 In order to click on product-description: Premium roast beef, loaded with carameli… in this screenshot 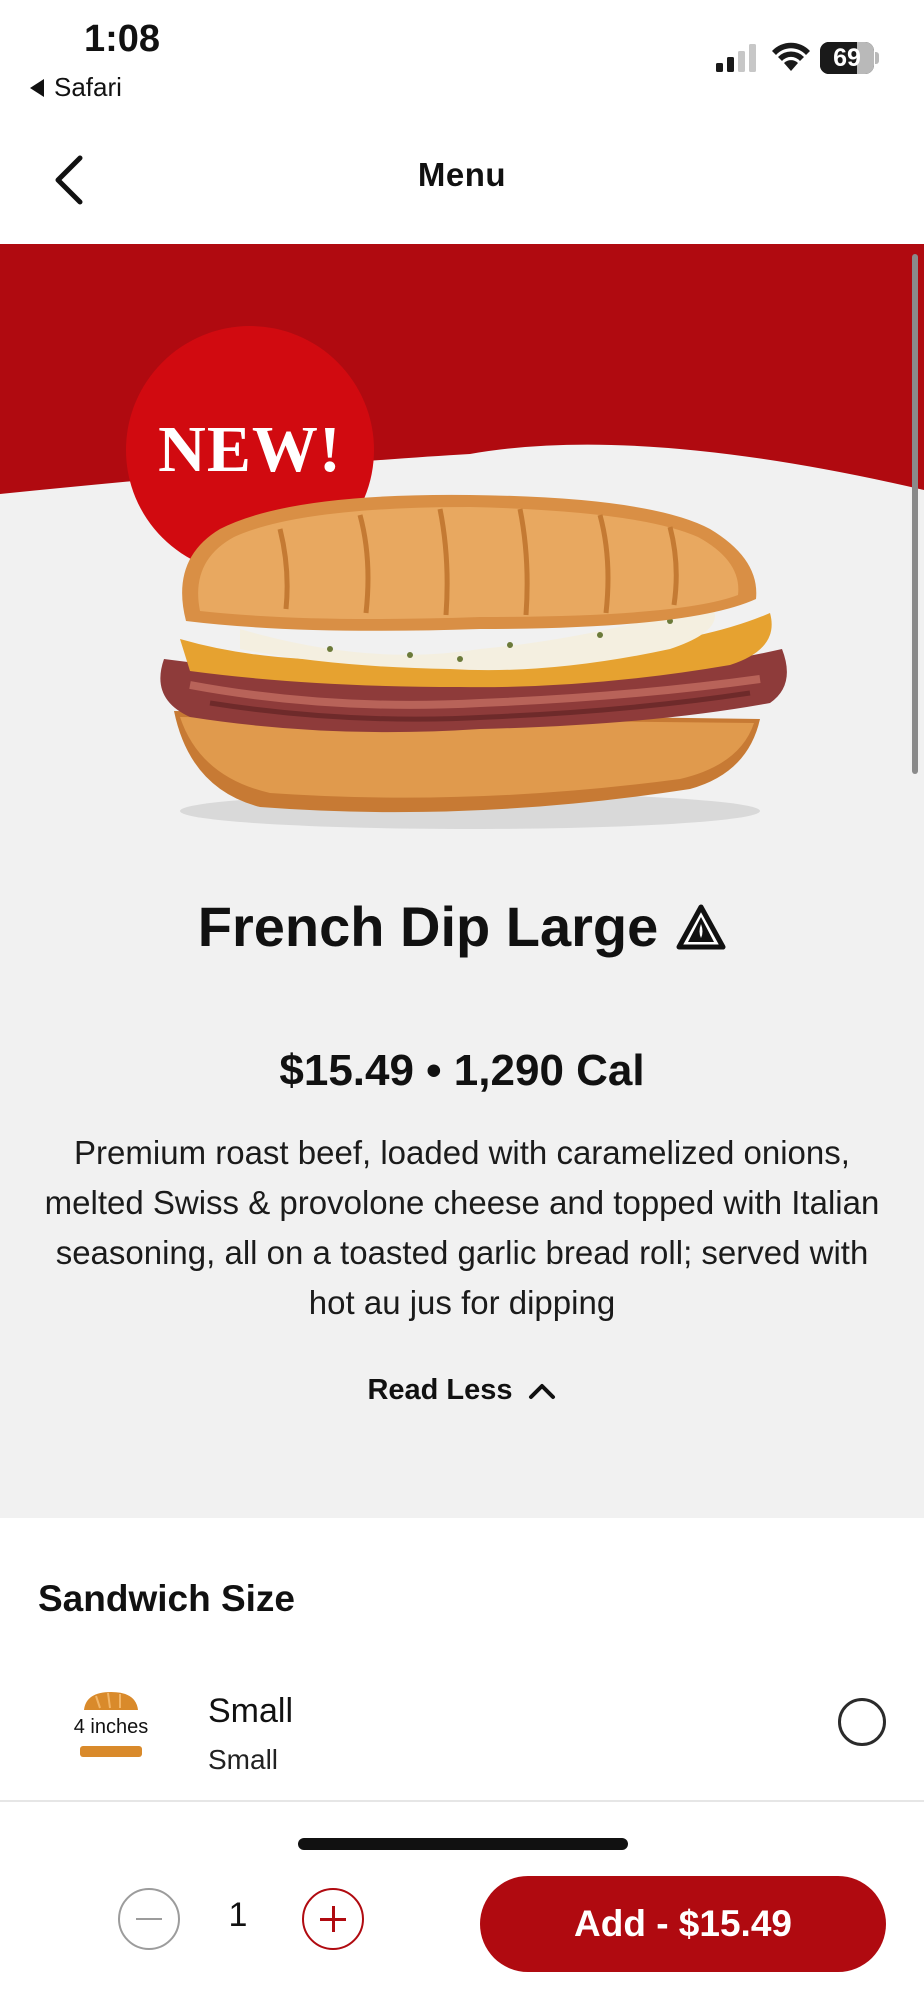, I will do `click(462, 1227)`.